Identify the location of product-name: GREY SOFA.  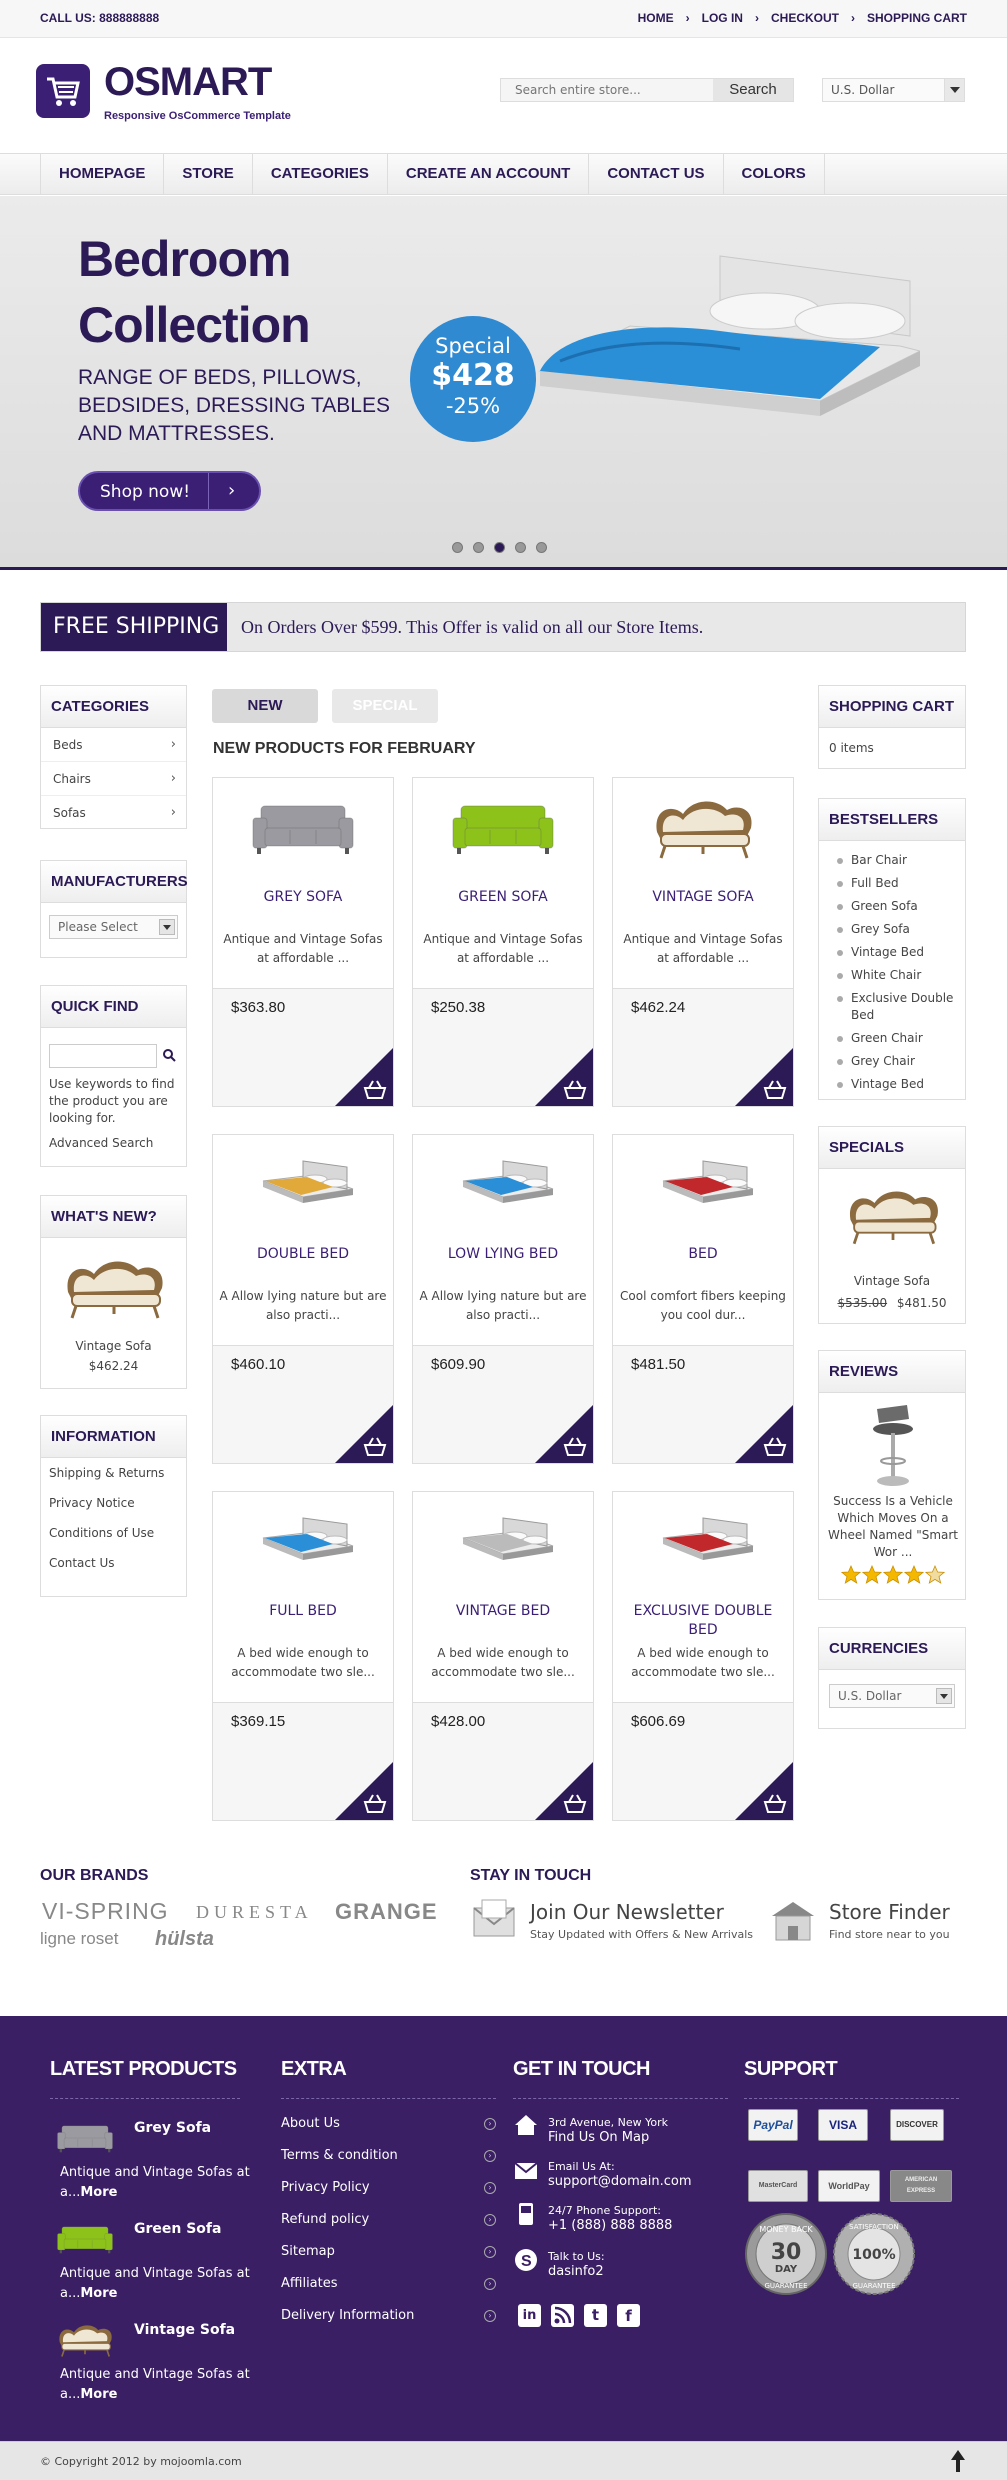
(303, 897).